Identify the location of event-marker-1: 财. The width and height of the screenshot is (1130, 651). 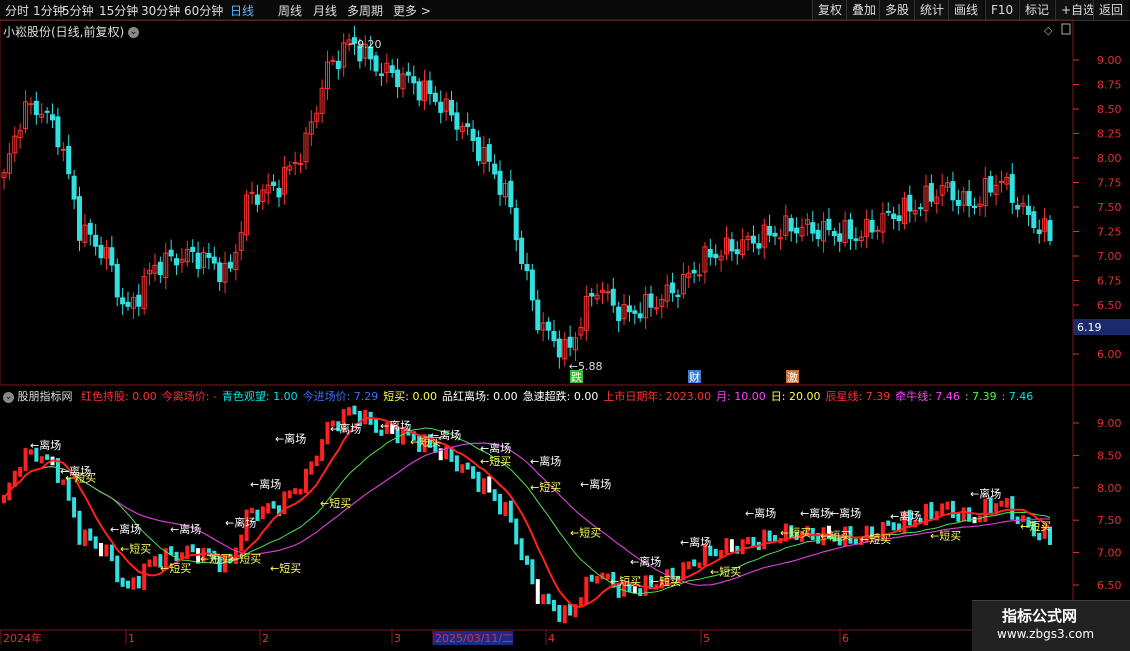
(694, 377).